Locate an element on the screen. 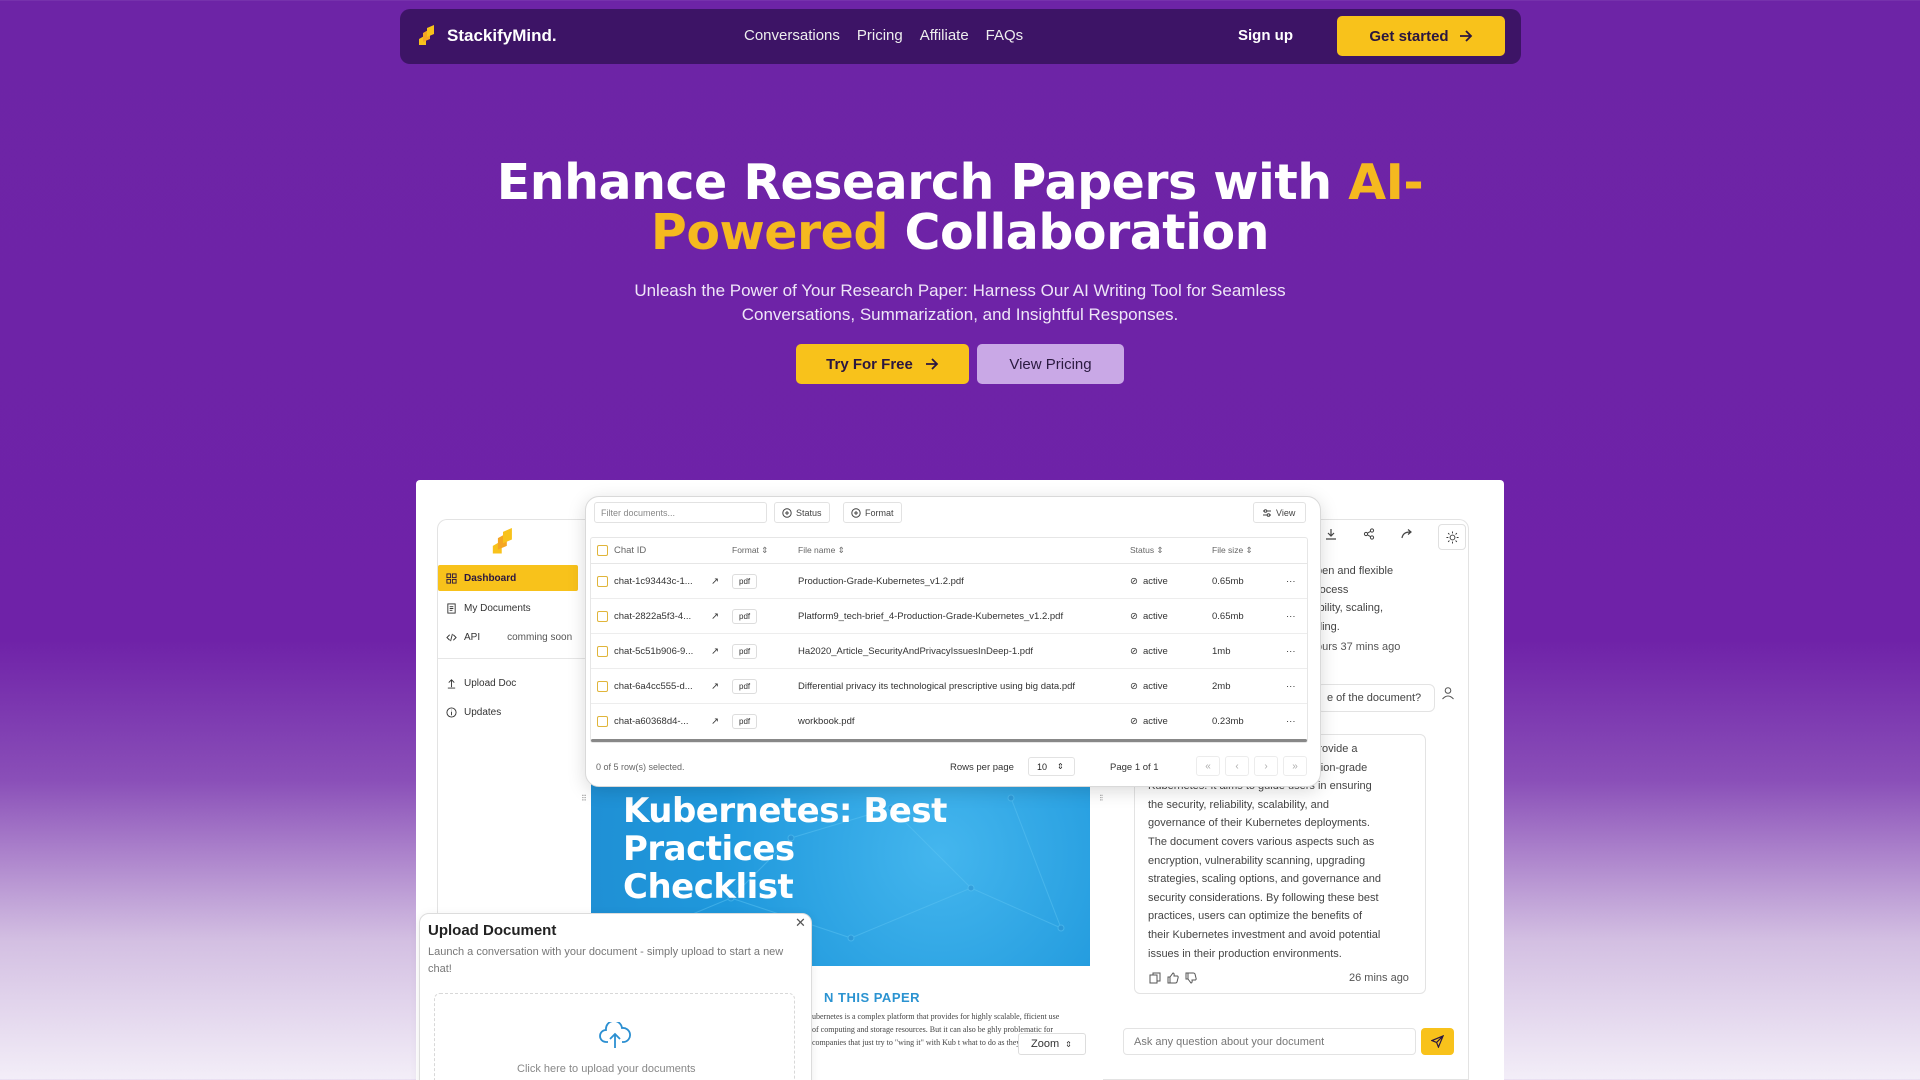 The image size is (1920, 1080). header-file-name: File name ⇕ is located at coordinates (821, 550).